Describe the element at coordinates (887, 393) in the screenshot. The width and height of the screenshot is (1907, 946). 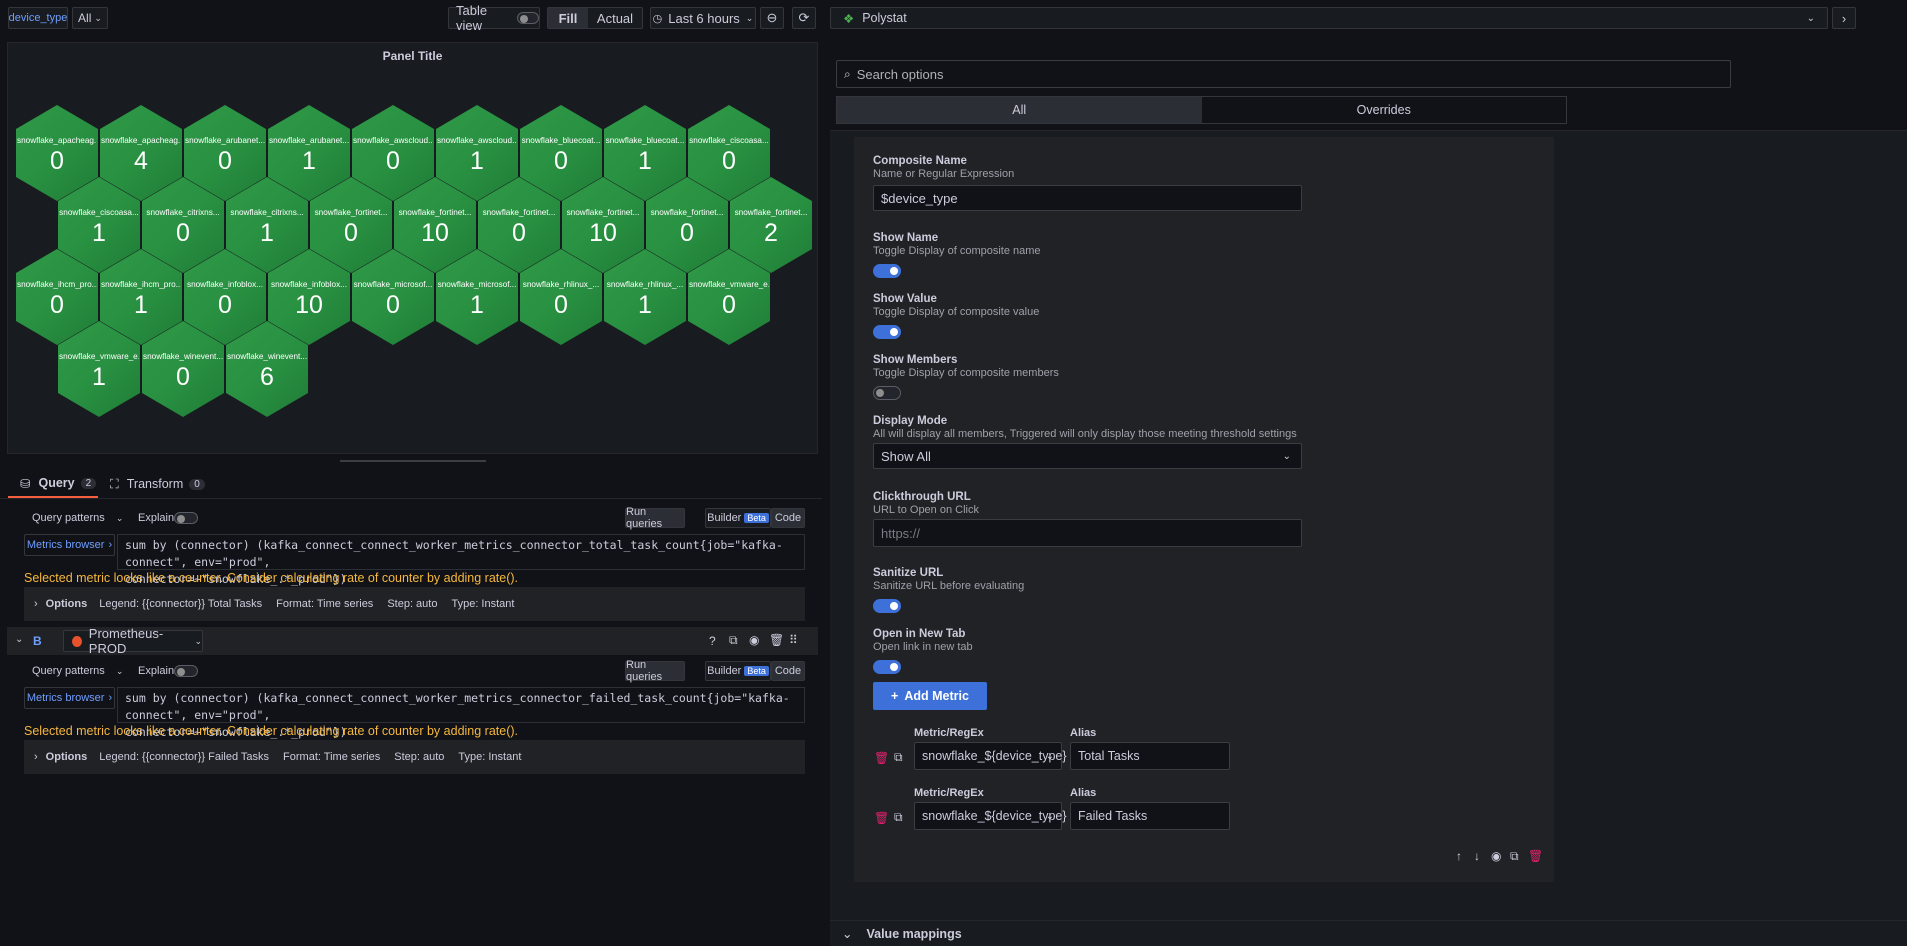
I see `show-members-toggle` at that location.